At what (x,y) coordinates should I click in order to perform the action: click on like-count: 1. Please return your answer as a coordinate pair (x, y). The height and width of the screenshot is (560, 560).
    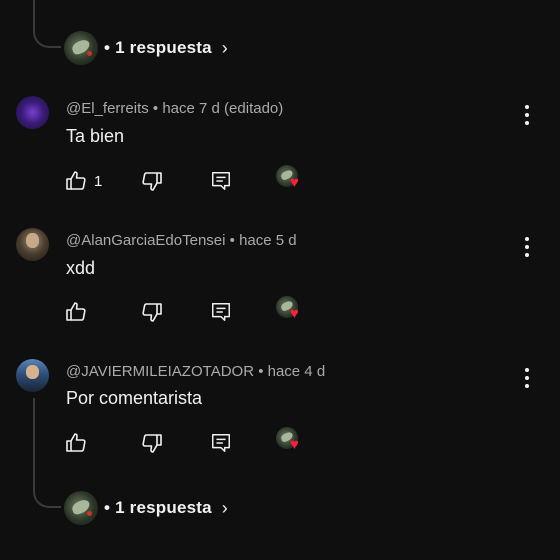
    Looking at the image, I should click on (98, 181).